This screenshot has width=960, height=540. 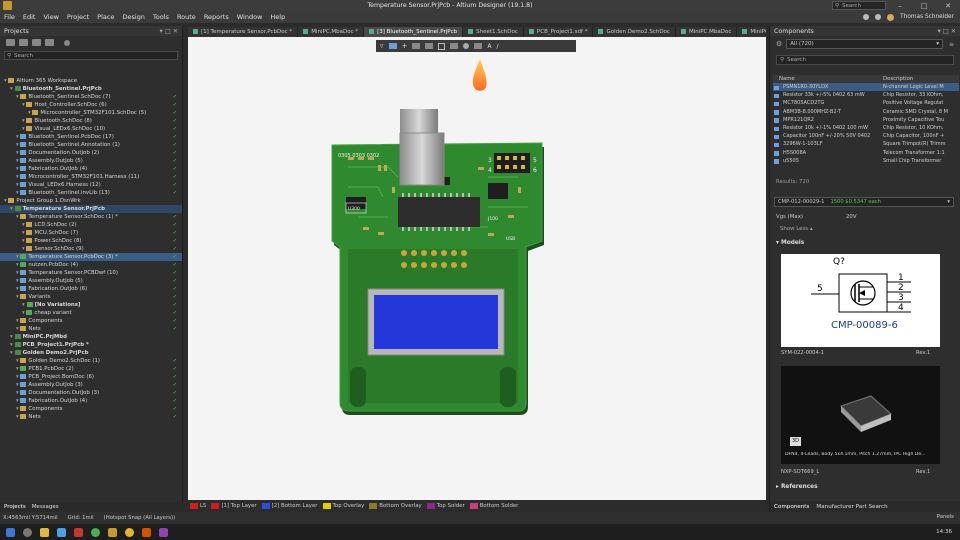 What do you see at coordinates (91, 145) in the screenshot?
I see `tree-item: ▾ Bluetooth_Sentinel.Annotation (1) ✓` at bounding box center [91, 145].